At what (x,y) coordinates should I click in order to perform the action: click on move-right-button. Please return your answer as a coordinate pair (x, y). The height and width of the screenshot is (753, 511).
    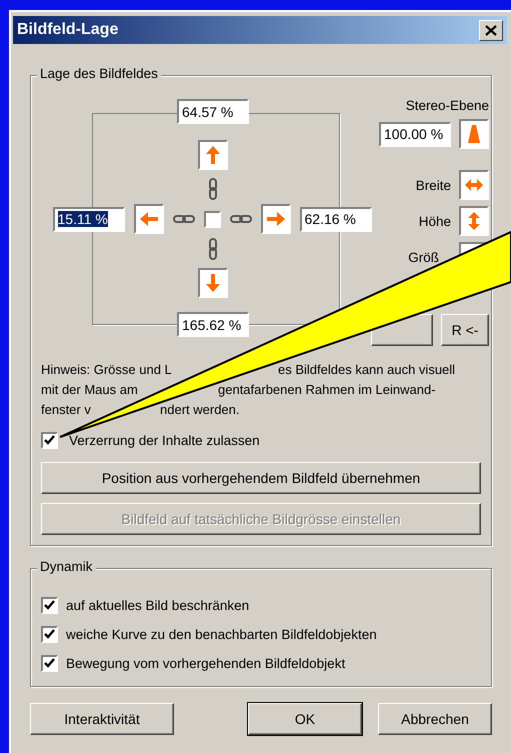
    Looking at the image, I should click on (275, 219).